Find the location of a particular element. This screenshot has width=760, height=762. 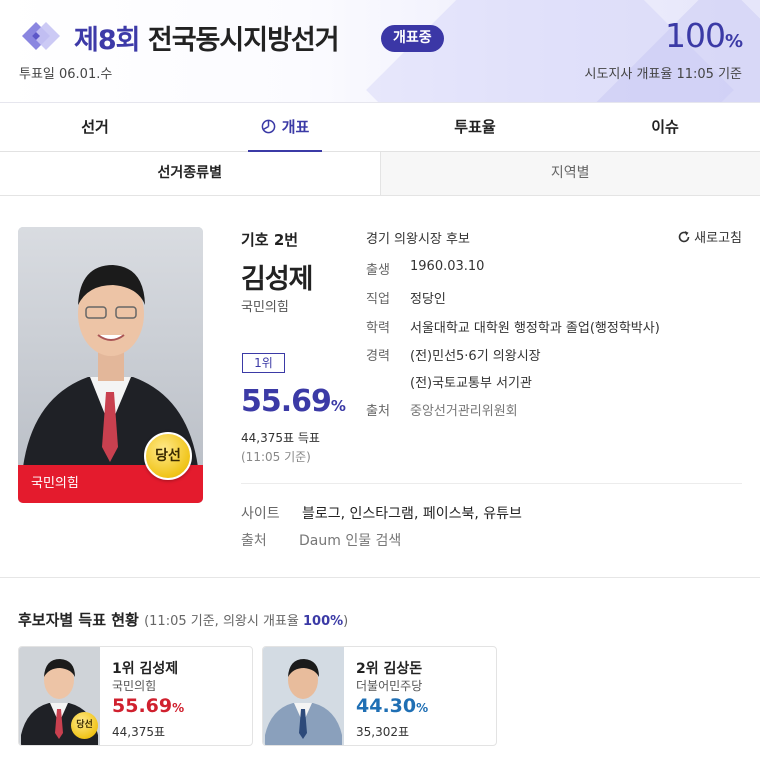

result-rank: 1위 is located at coordinates (123, 669).